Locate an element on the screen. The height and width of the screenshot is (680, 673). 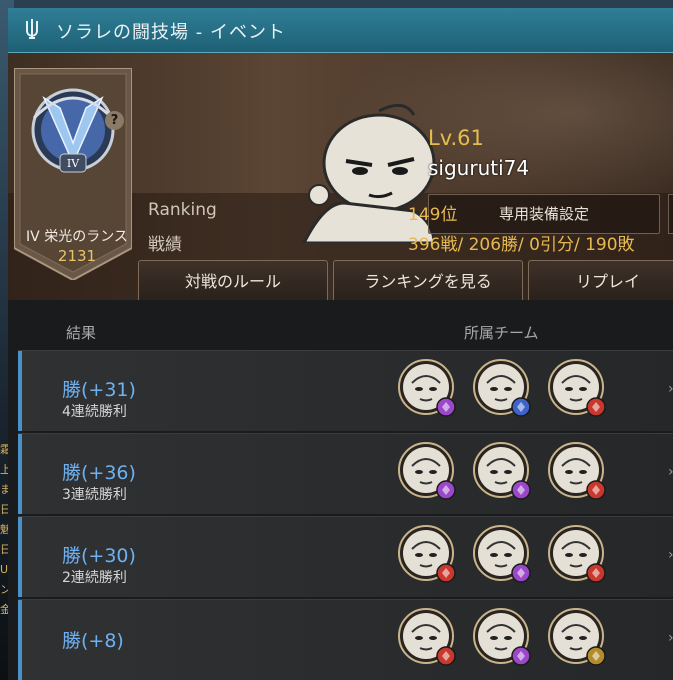
match-result: 勝(+31) is located at coordinates (99, 390).